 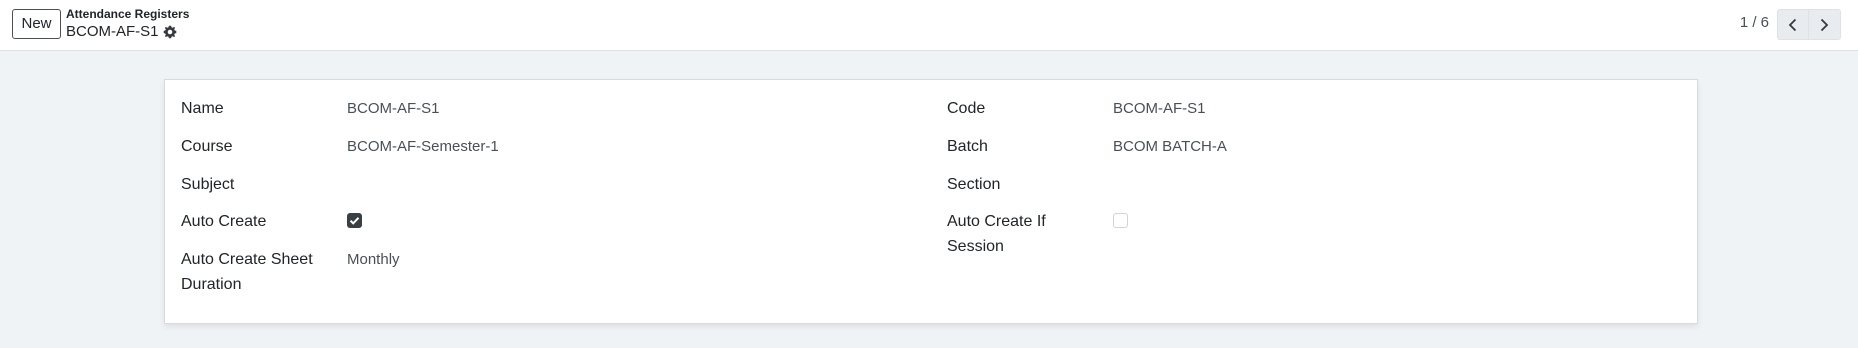 What do you see at coordinates (996, 221) in the screenshot?
I see `auto-create-session-label-line1: Auto Create If` at bounding box center [996, 221].